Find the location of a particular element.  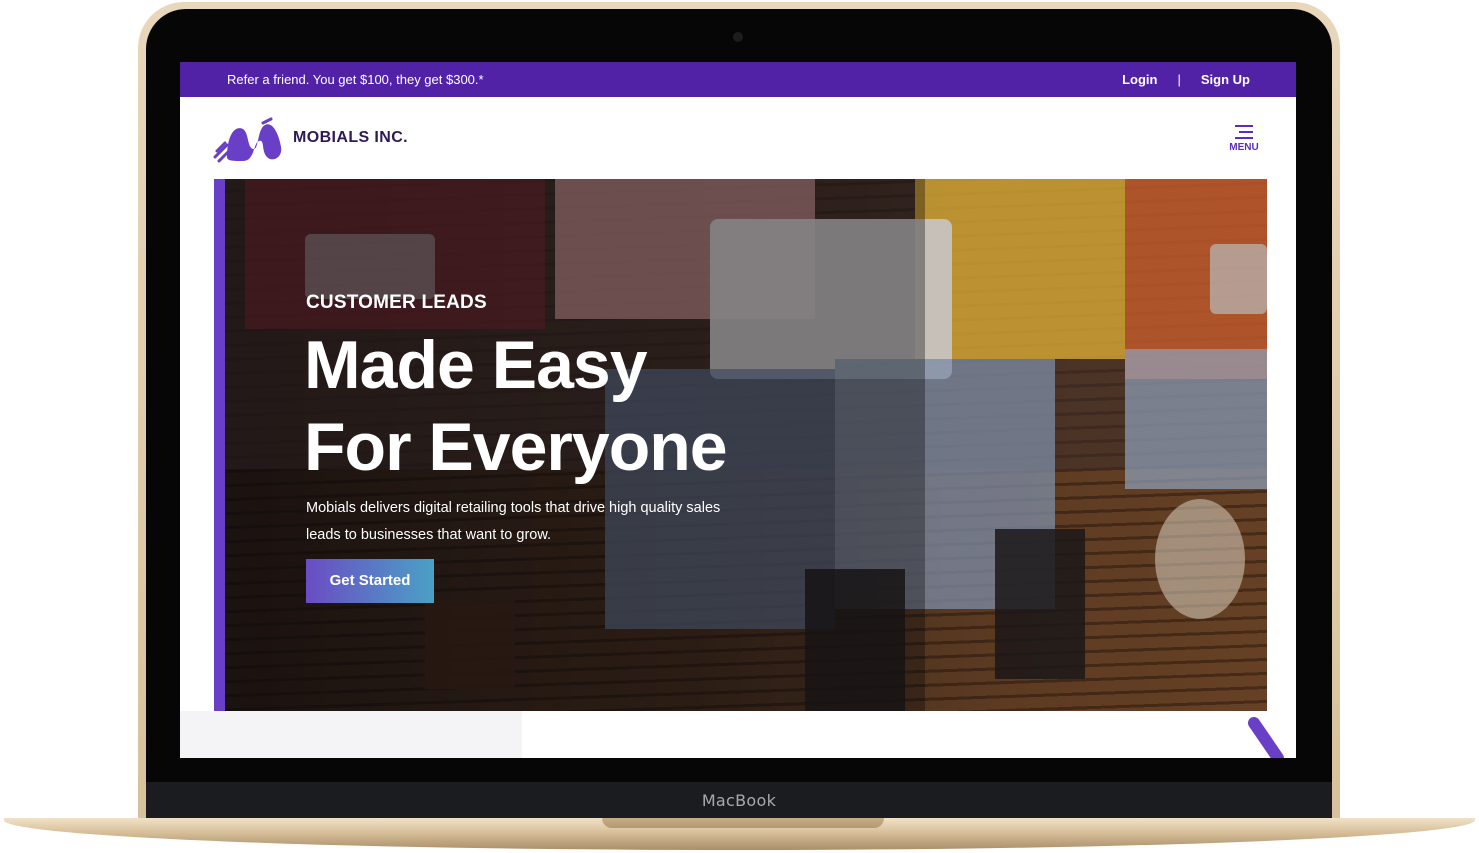

macbook-chin: MacBook is located at coordinates (739, 801).